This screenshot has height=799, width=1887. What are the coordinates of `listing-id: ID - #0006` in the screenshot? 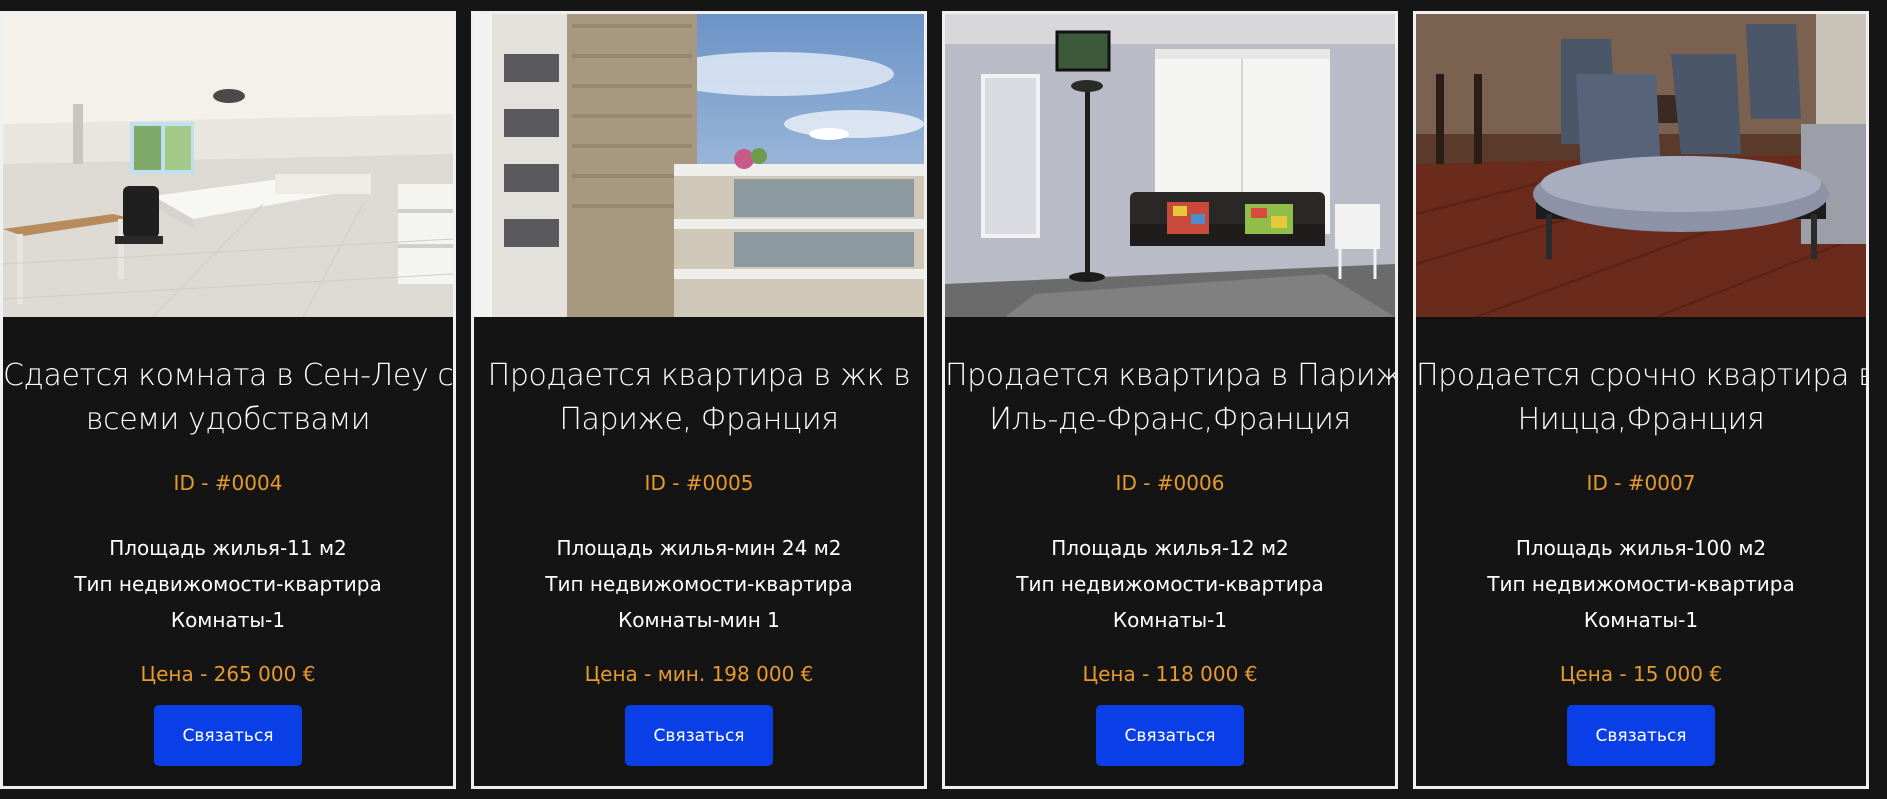 It's located at (1170, 483).